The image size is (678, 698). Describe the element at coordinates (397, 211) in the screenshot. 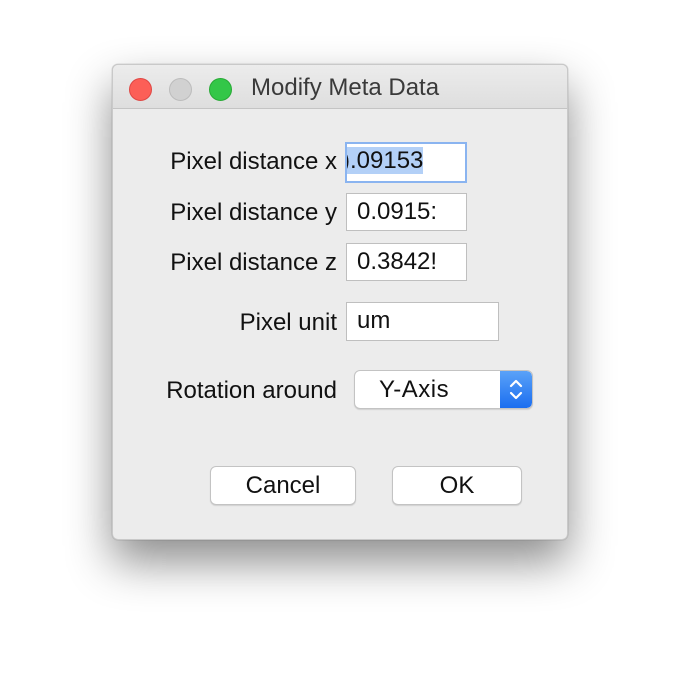

I see `pixel-distance-y-value: 0.0915:` at that location.